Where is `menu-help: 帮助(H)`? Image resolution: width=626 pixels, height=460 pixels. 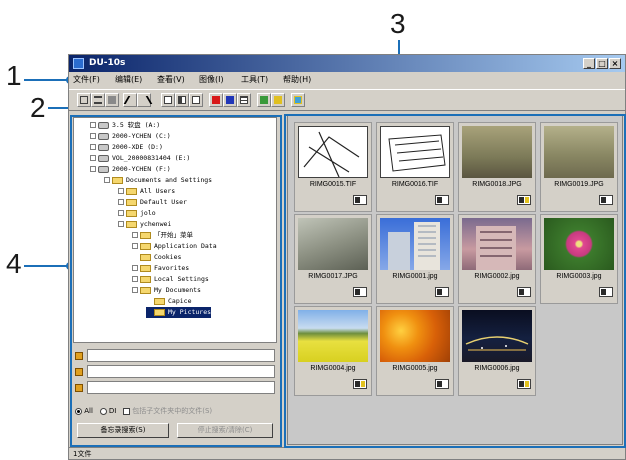 menu-help: 帮助(H) is located at coordinates (297, 80).